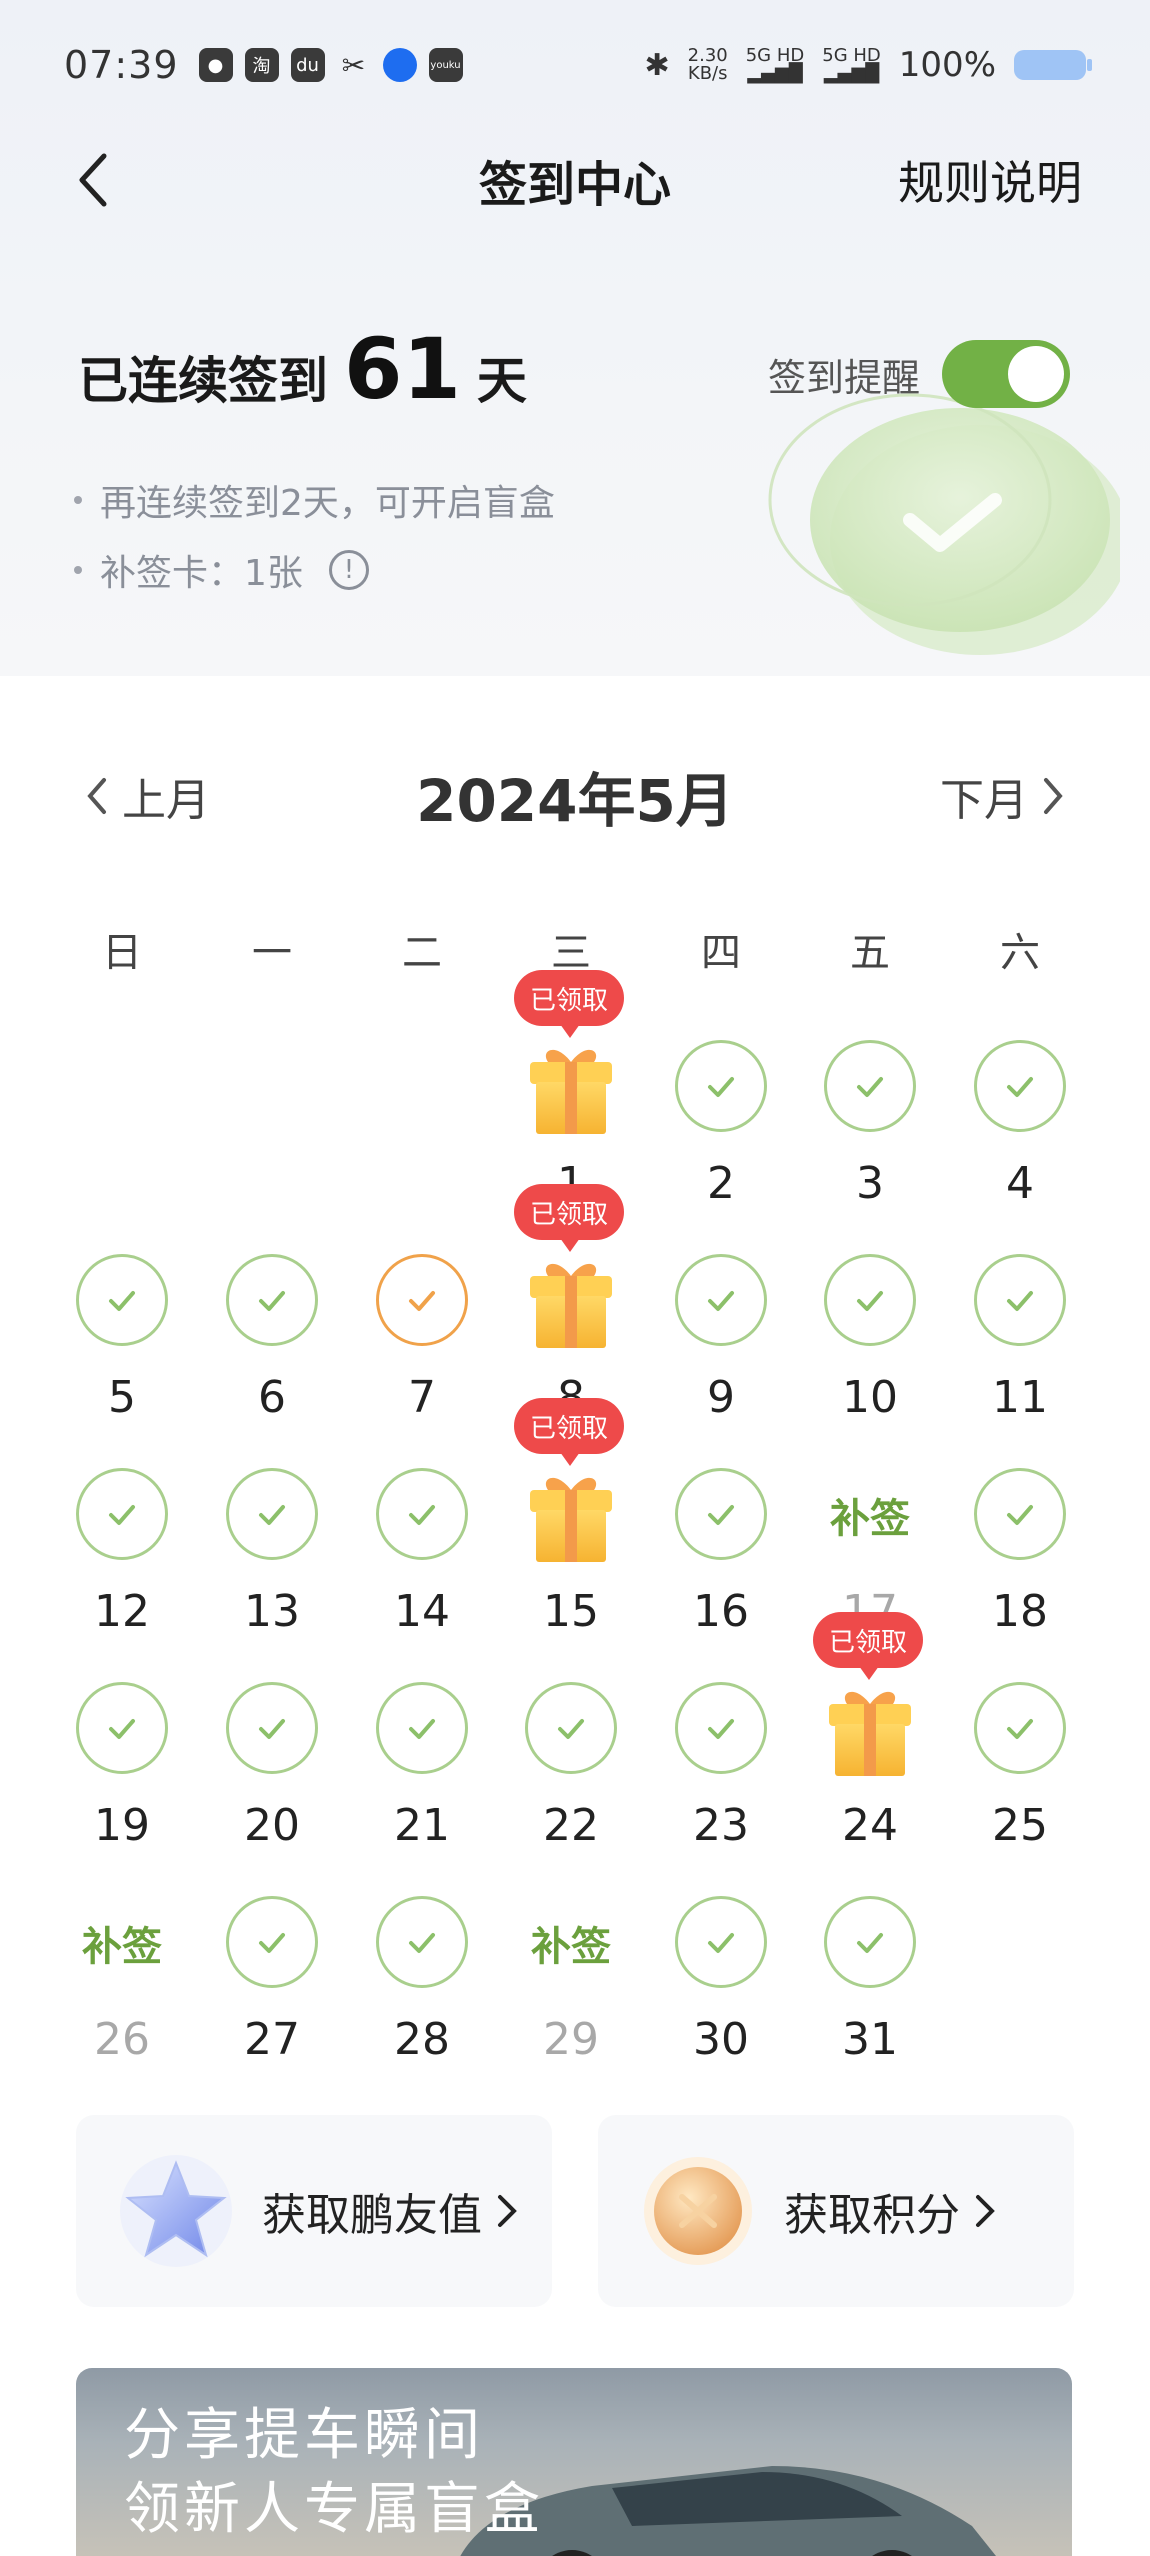 The height and width of the screenshot is (2556, 1150). Describe the element at coordinates (843, 377) in the screenshot. I see `reminder-label: 签到提醒` at that location.